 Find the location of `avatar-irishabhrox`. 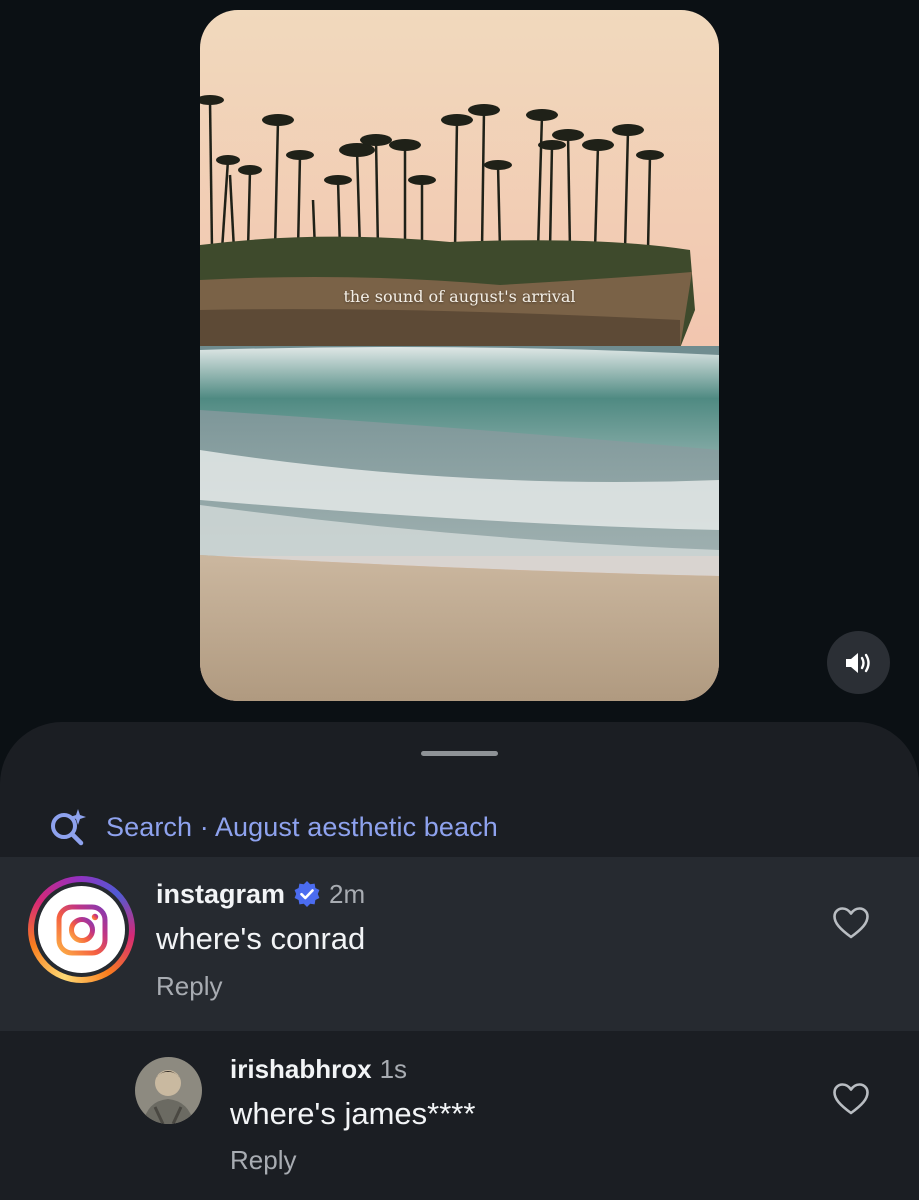

avatar-irishabhrox is located at coordinates (168, 1090).